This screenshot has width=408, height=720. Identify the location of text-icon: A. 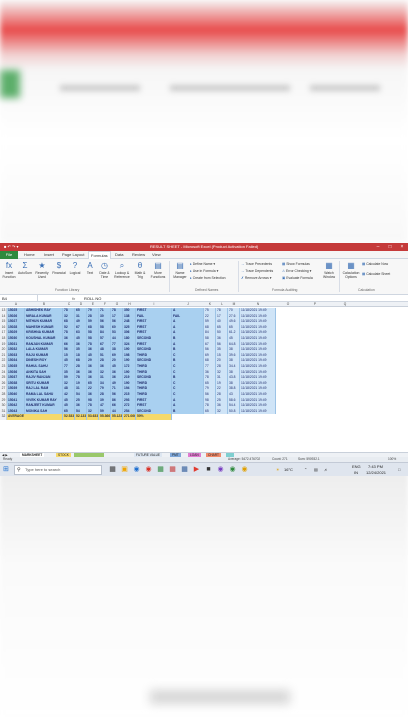
(90, 265).